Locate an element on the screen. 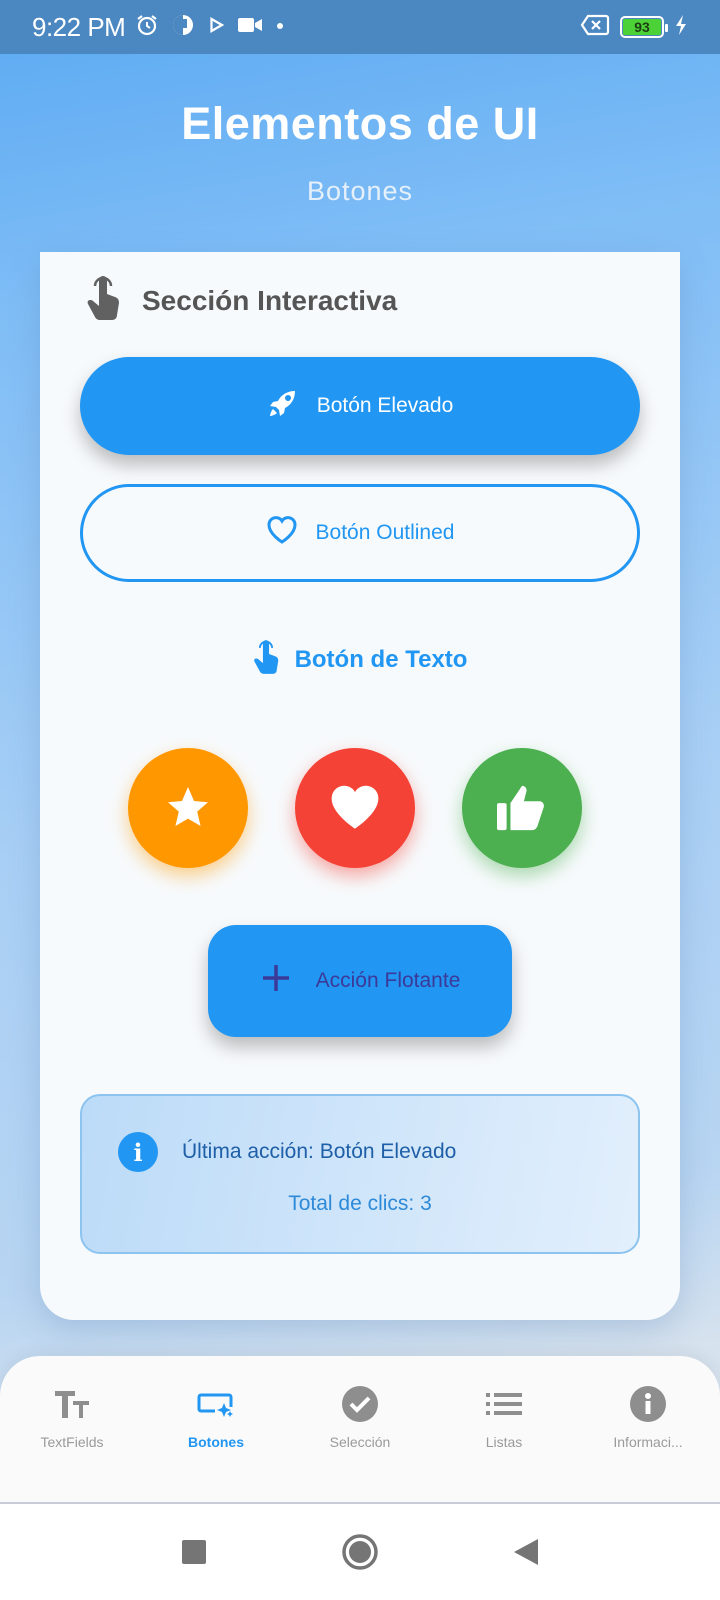  system-navigation-bar is located at coordinates (360, 1552).